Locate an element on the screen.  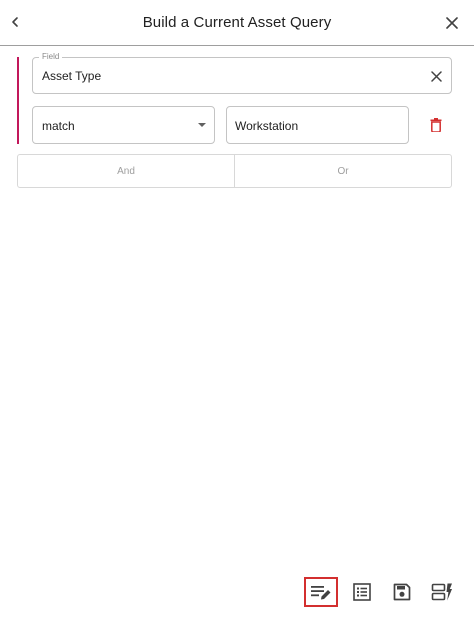
run-query-icon is located at coordinates (441, 592).